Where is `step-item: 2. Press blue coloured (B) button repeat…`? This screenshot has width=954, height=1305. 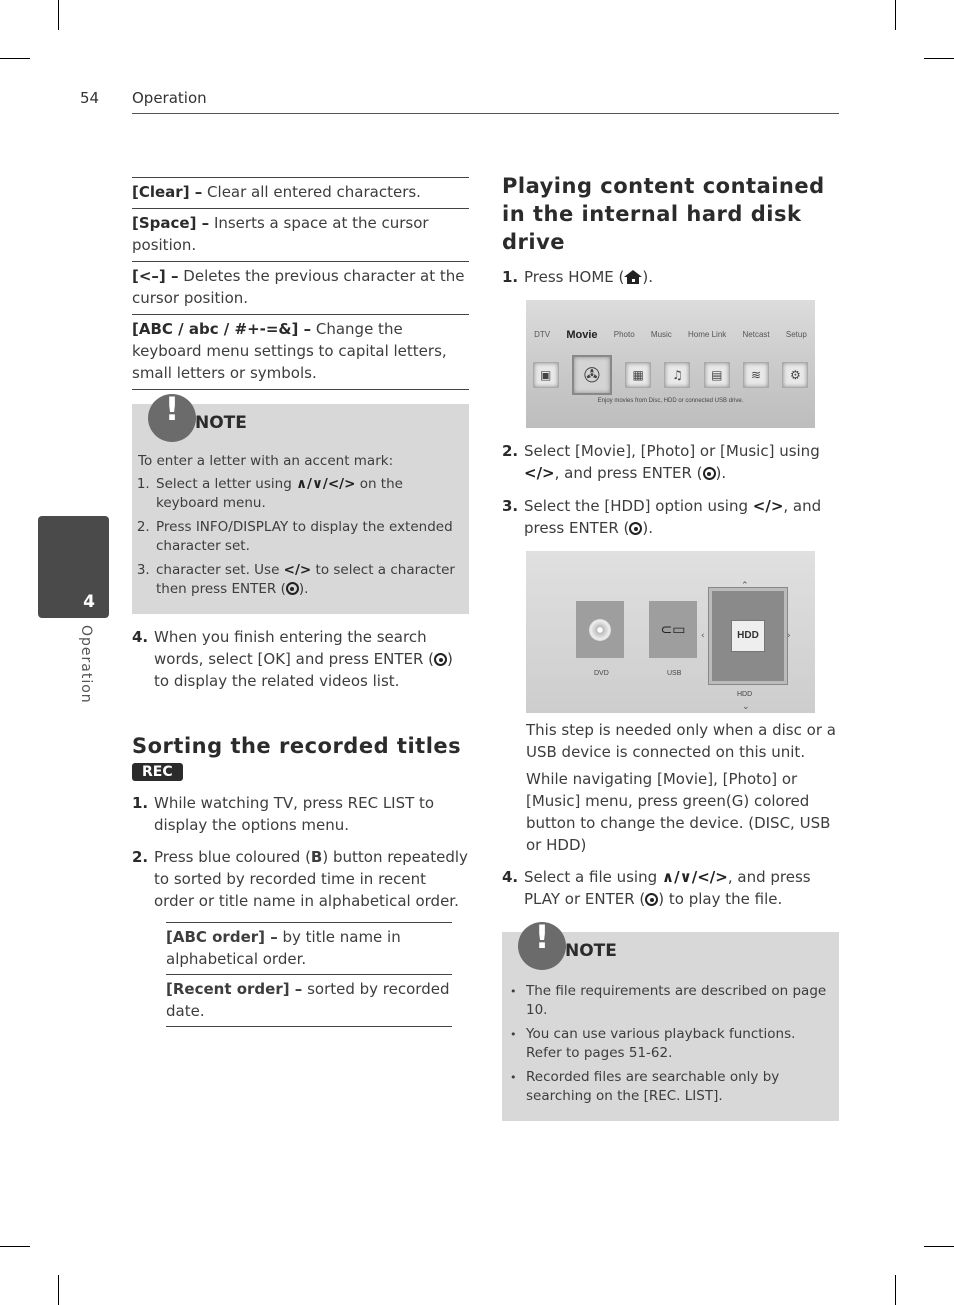
step-item: 2. Press blue coloured (B) button repeat… is located at coordinates (300, 879).